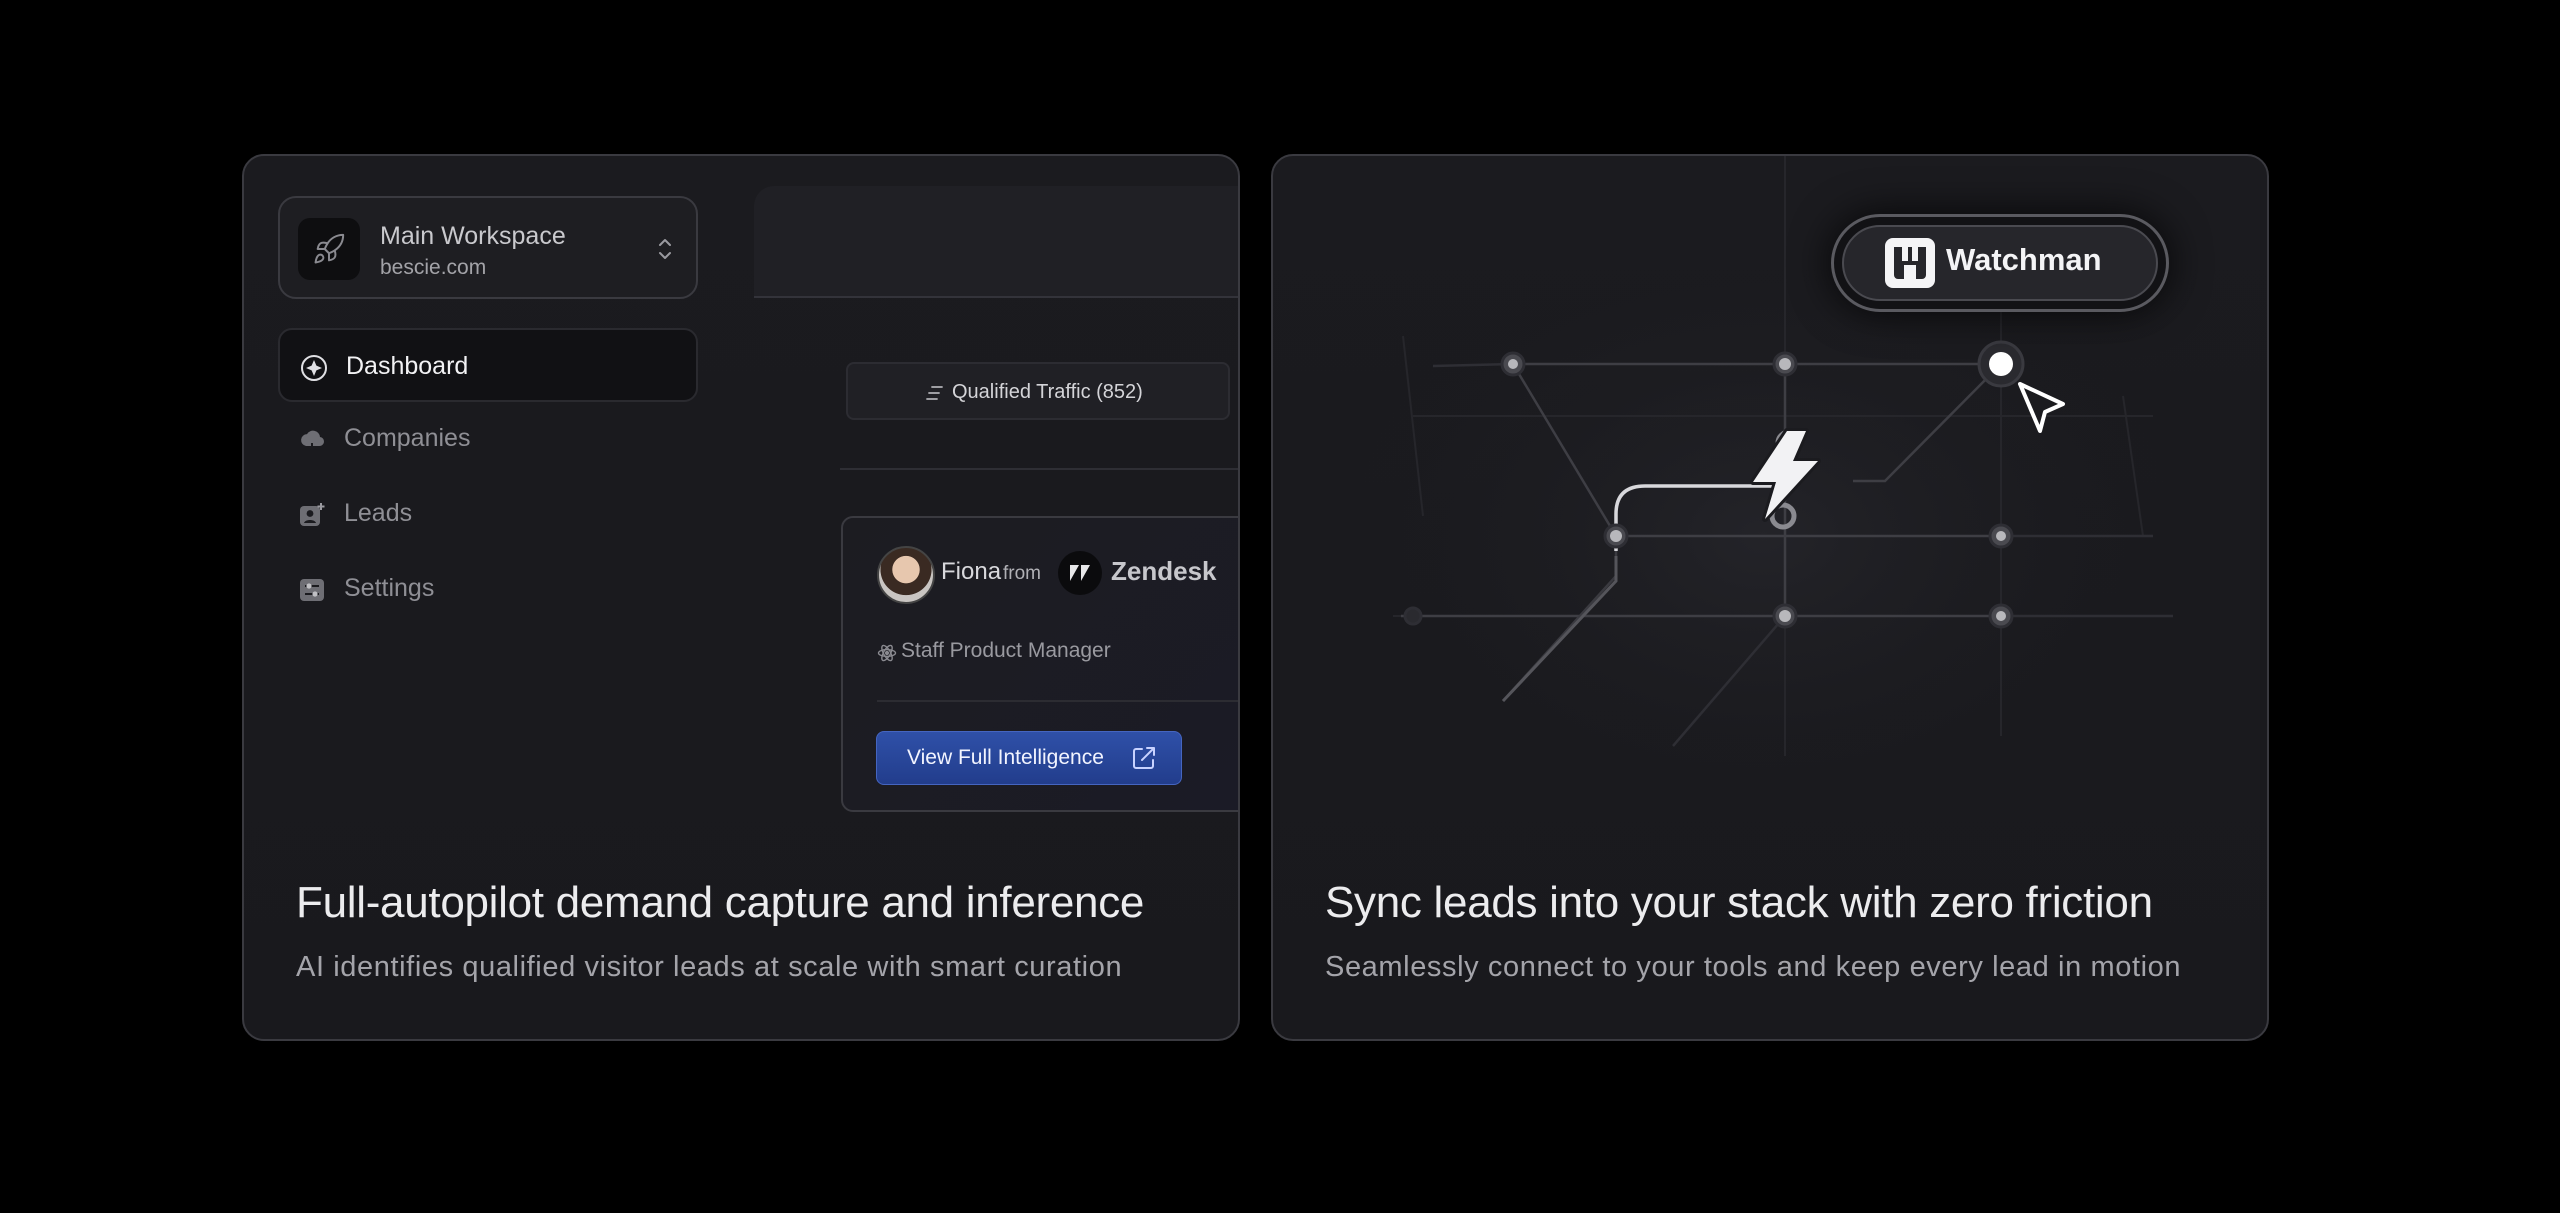  I want to click on avatar, so click(906, 575).